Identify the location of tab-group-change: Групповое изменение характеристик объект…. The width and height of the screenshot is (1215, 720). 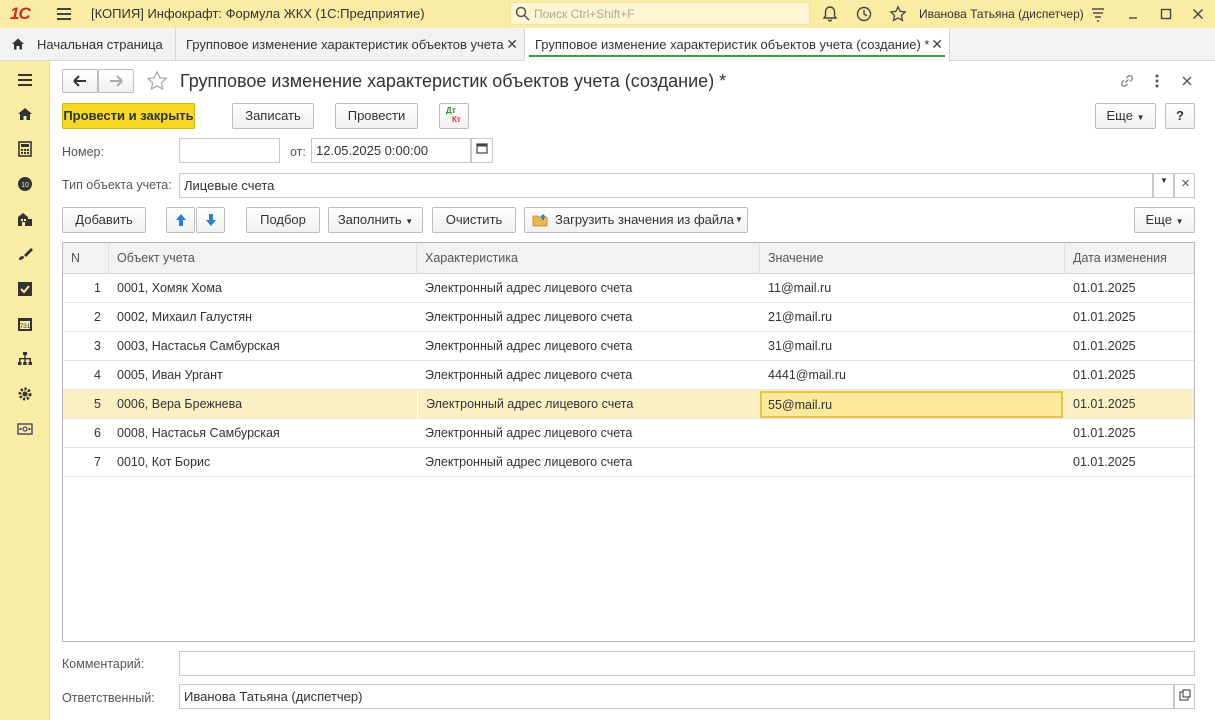
(350, 44).